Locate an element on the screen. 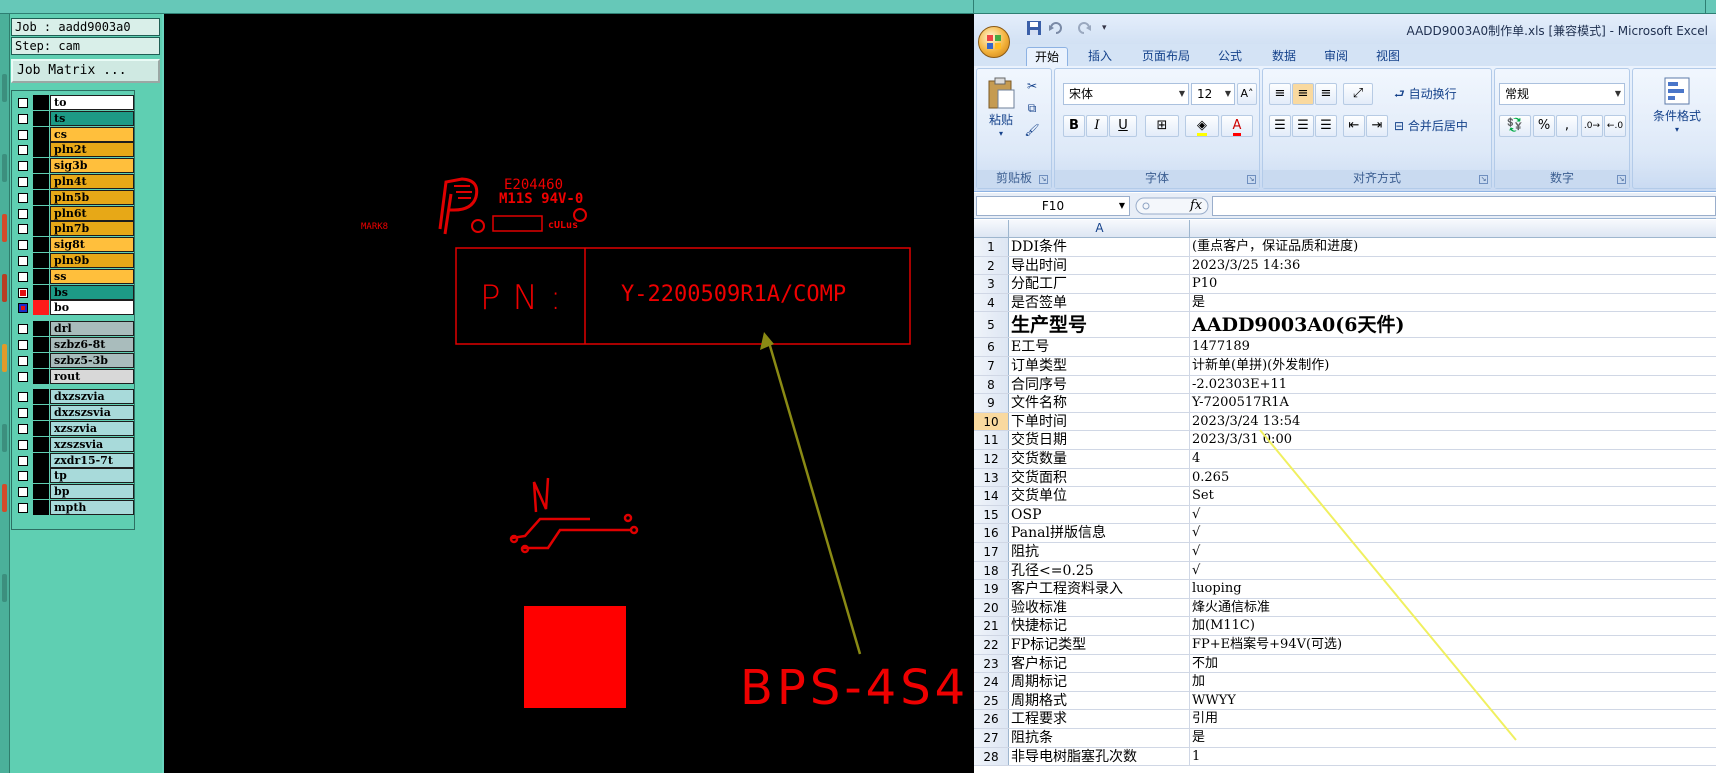  row-header: 22 is located at coordinates (991, 645).